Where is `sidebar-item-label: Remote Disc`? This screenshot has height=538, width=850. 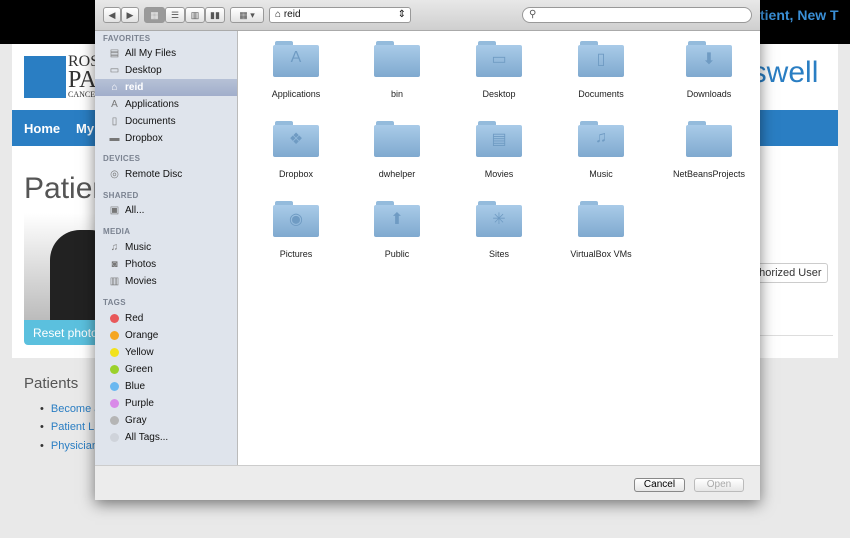
sidebar-item-label: Remote Disc is located at coordinates (154, 174).